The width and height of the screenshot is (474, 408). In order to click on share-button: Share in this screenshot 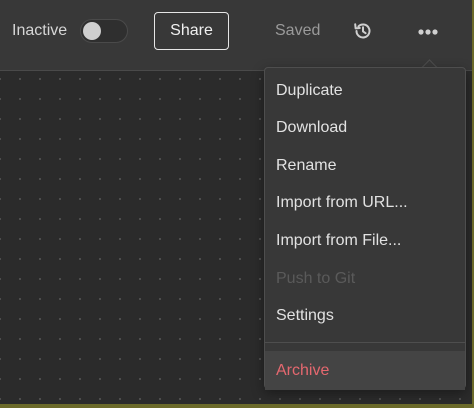, I will do `click(191, 31)`.